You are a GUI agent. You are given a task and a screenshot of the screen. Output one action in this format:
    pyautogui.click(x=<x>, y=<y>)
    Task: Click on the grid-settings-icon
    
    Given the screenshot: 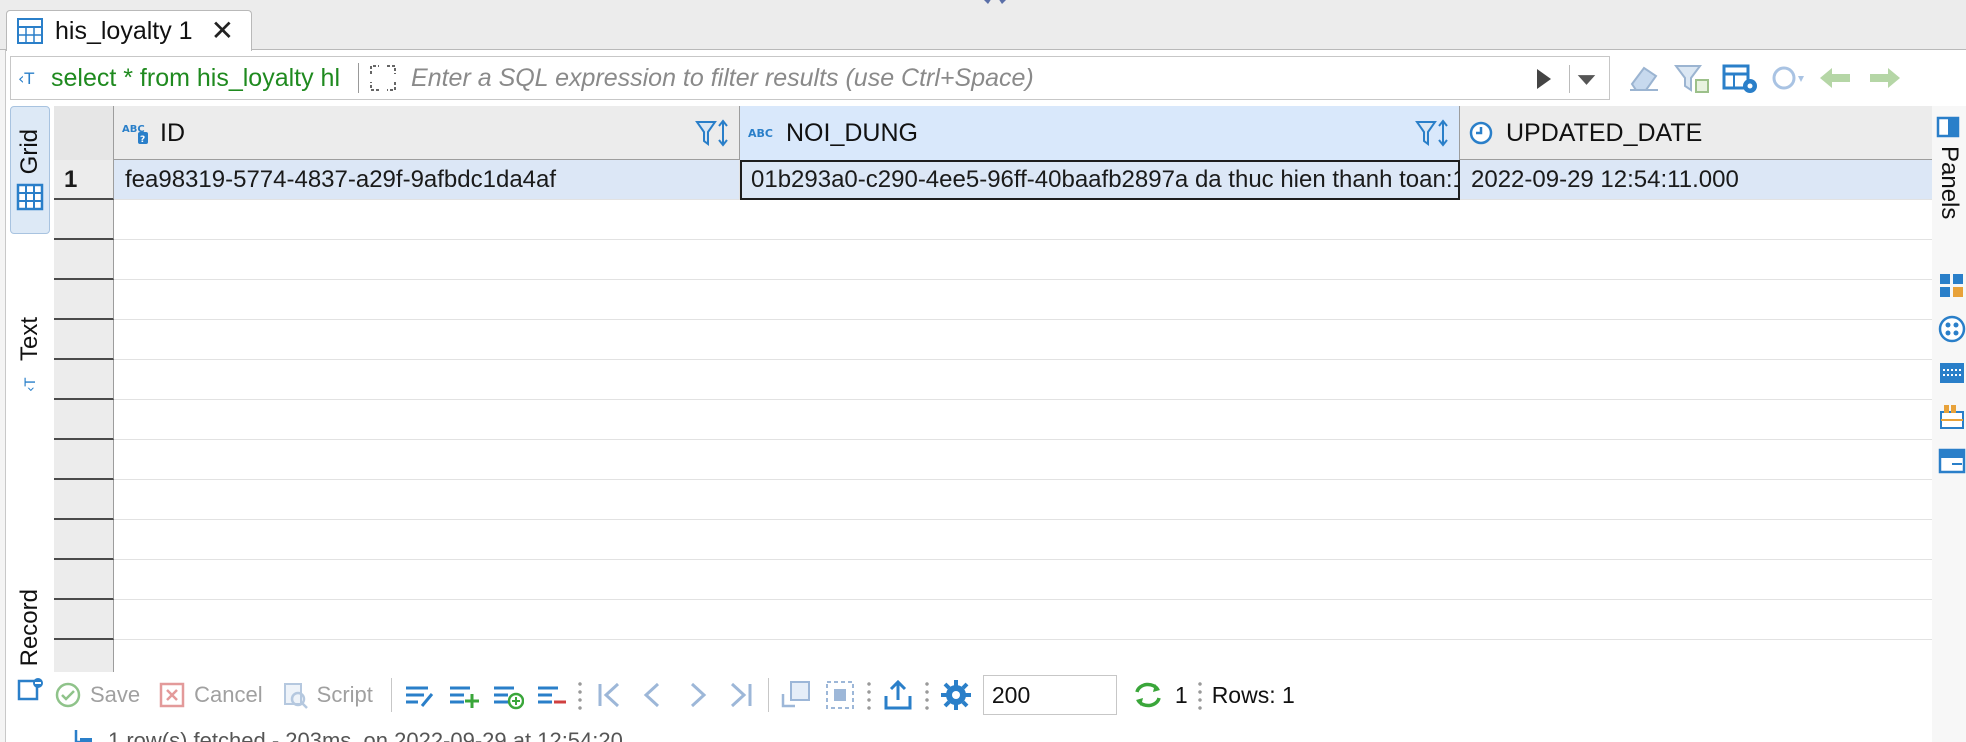 What is the action you would take?
    pyautogui.click(x=1740, y=78)
    